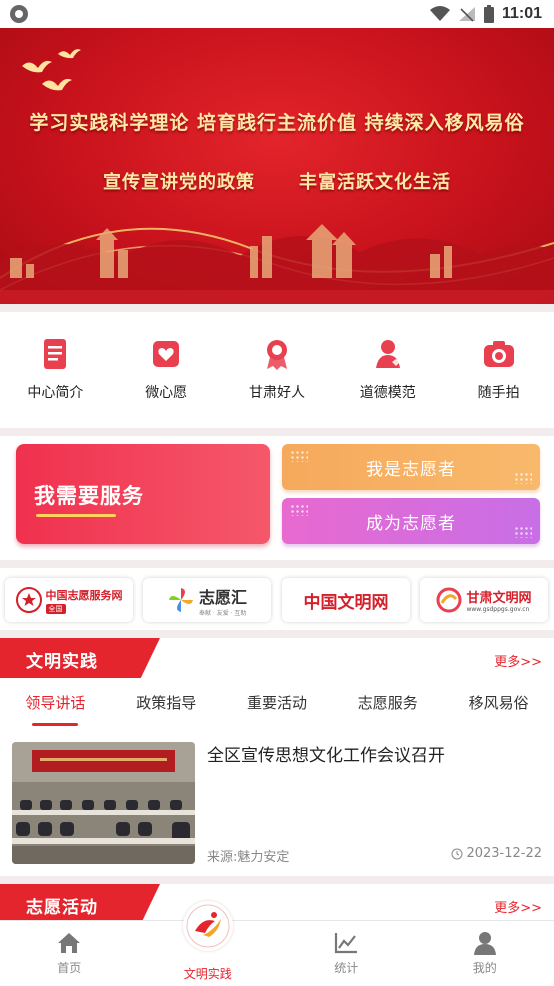  What do you see at coordinates (277, 181) in the screenshot?
I see `banner-slogan-2: 宣传宣讲党的政策 丰富活跃文化生活` at bounding box center [277, 181].